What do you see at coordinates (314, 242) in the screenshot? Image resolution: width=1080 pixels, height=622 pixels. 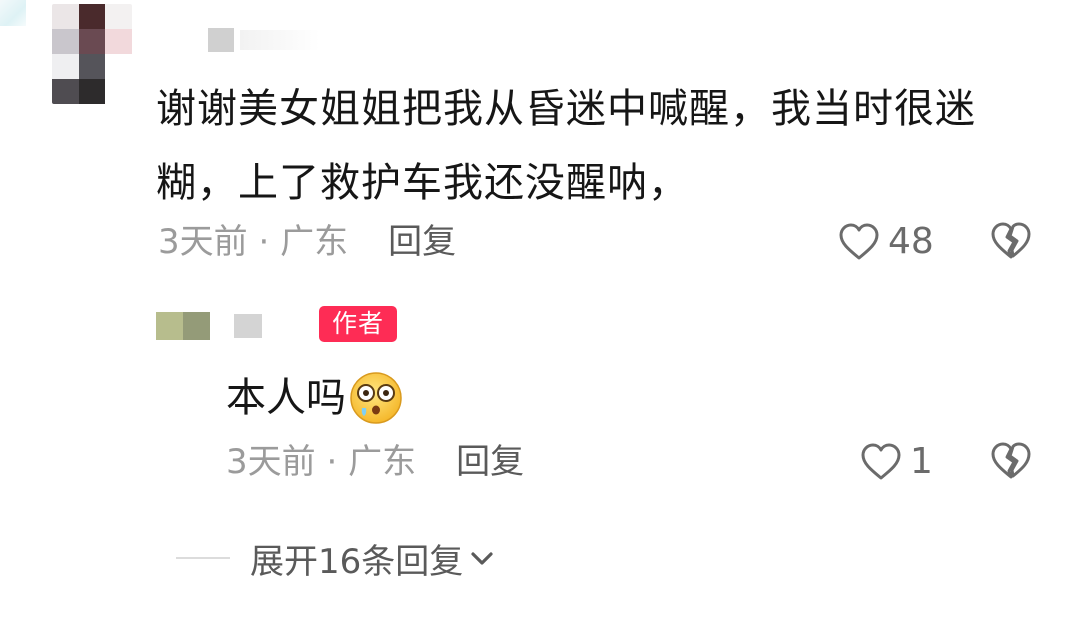 I see `comment-location: 广东` at bounding box center [314, 242].